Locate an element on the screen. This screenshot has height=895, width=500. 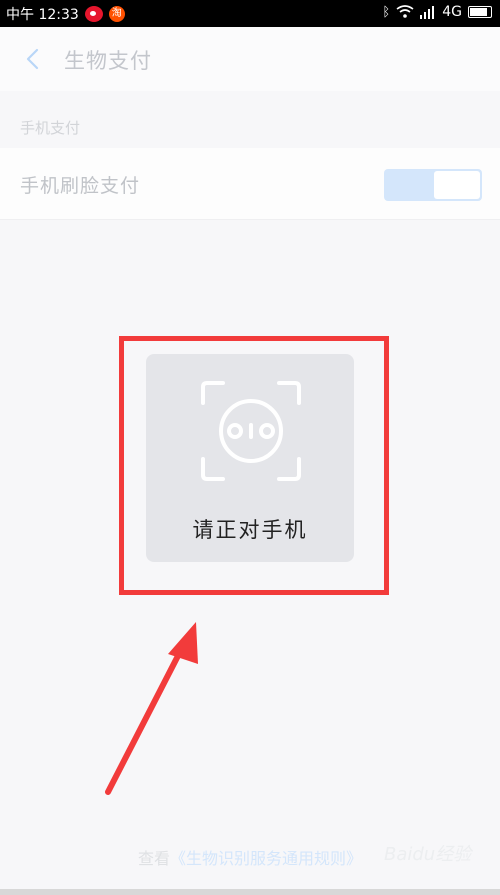
signal-icon is located at coordinates (427, 12).